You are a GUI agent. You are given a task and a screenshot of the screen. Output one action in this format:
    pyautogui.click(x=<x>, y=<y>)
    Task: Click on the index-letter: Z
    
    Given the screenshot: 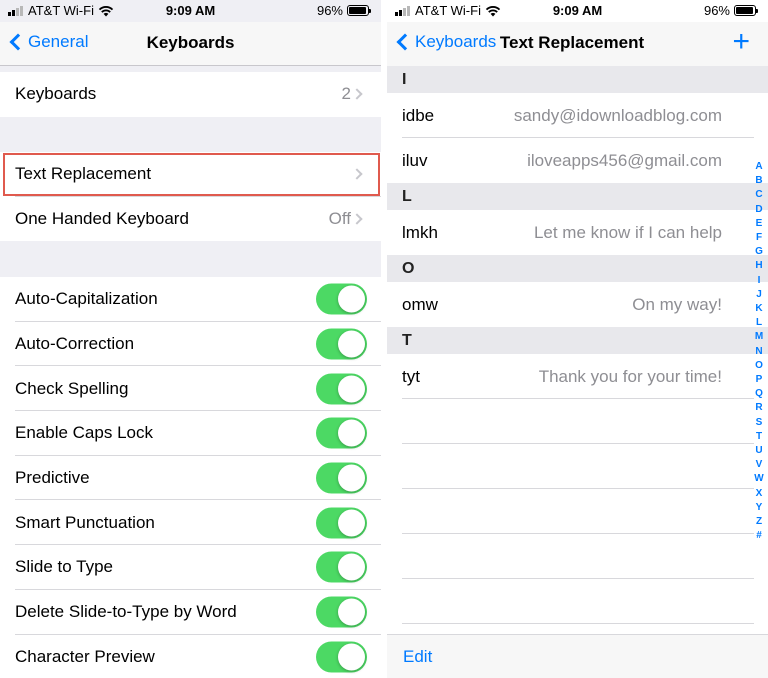 What is the action you would take?
    pyautogui.click(x=759, y=522)
    